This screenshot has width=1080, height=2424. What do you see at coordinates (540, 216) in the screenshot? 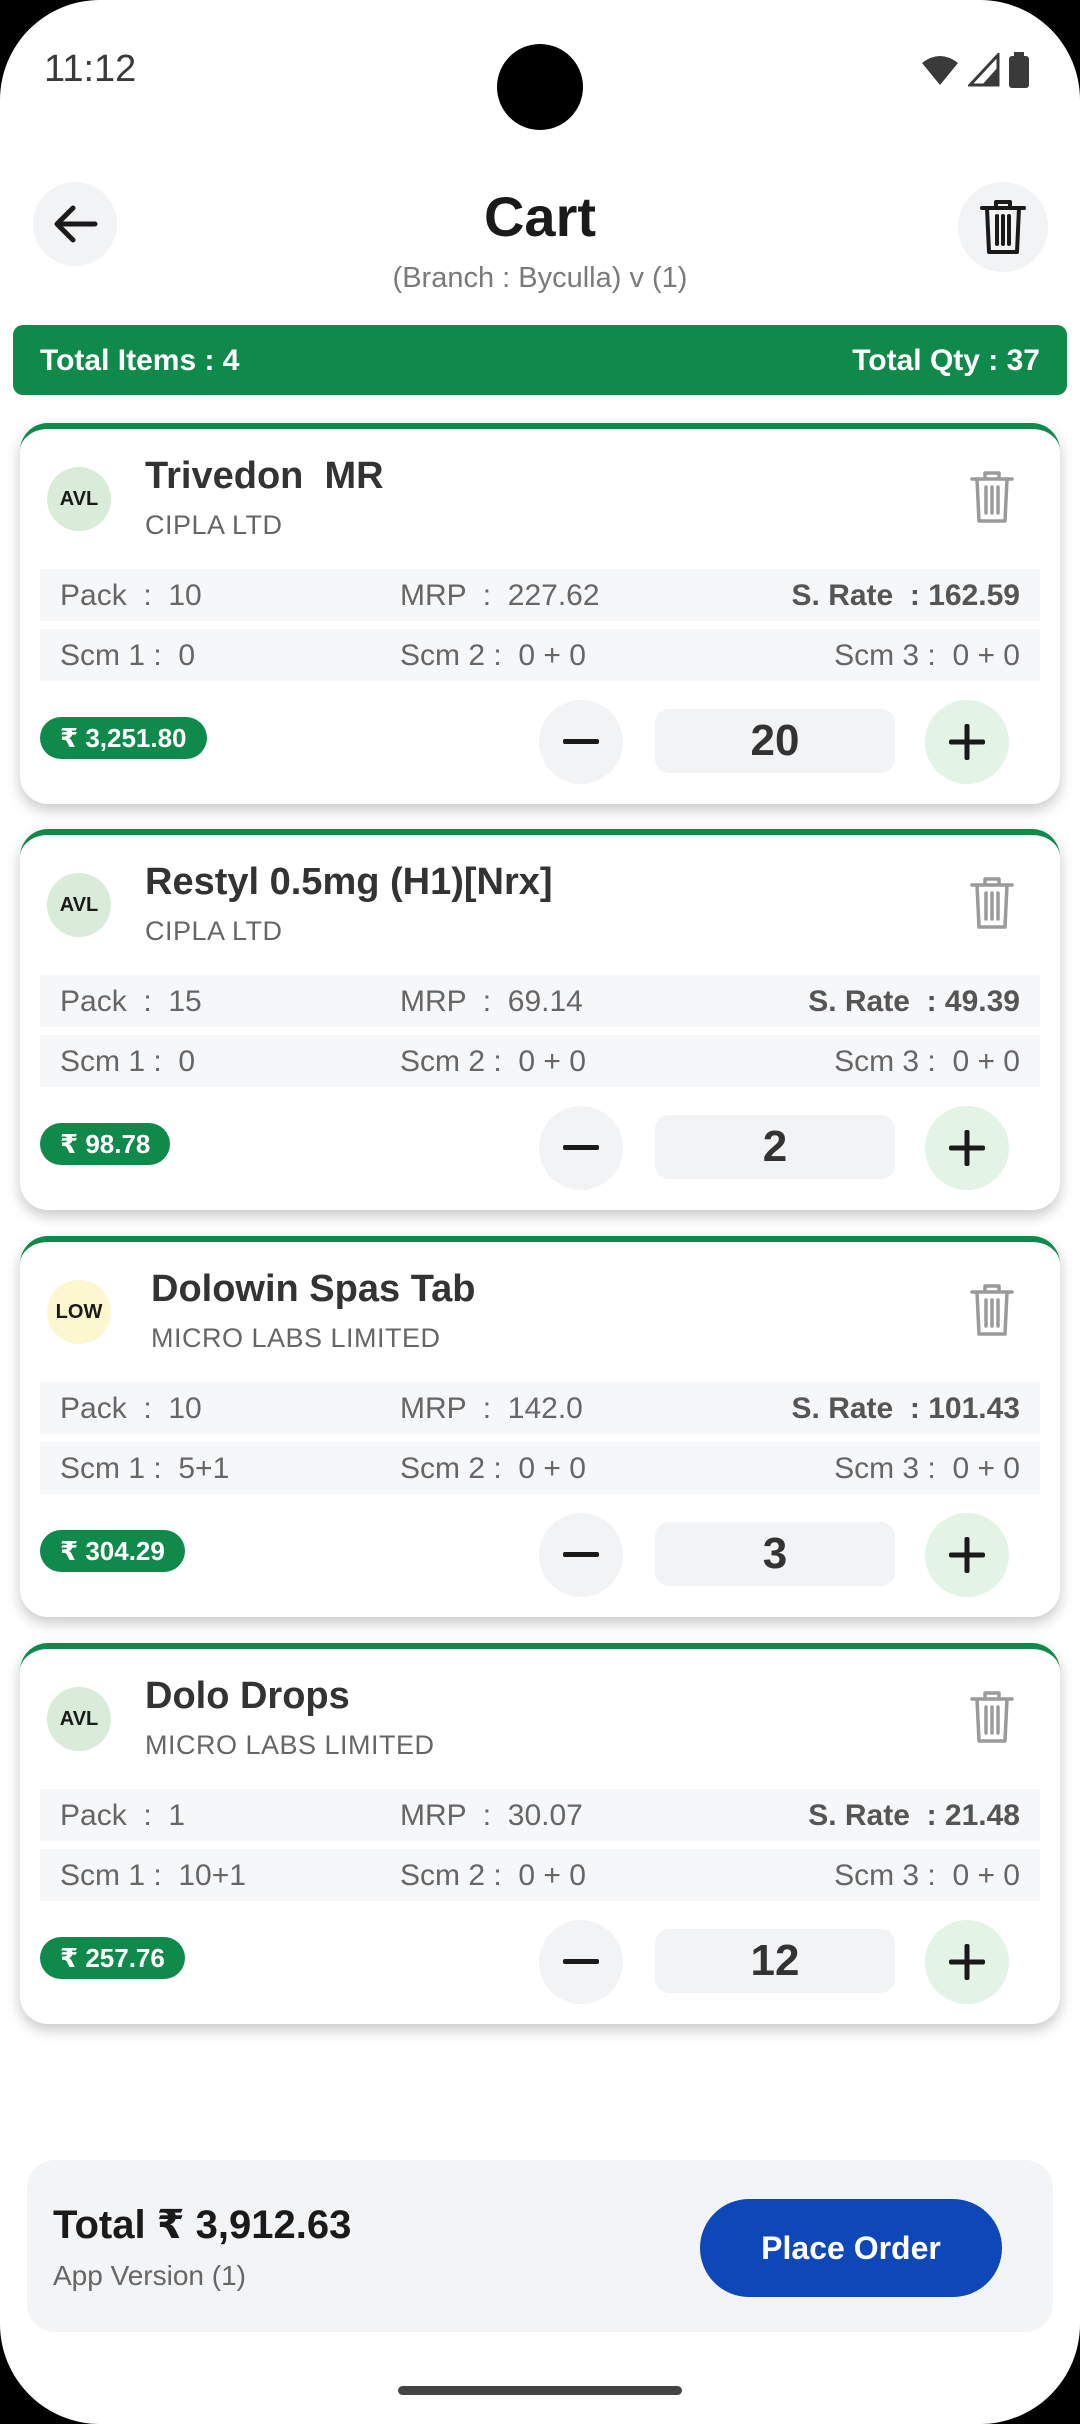
I see `page-title: Cart` at bounding box center [540, 216].